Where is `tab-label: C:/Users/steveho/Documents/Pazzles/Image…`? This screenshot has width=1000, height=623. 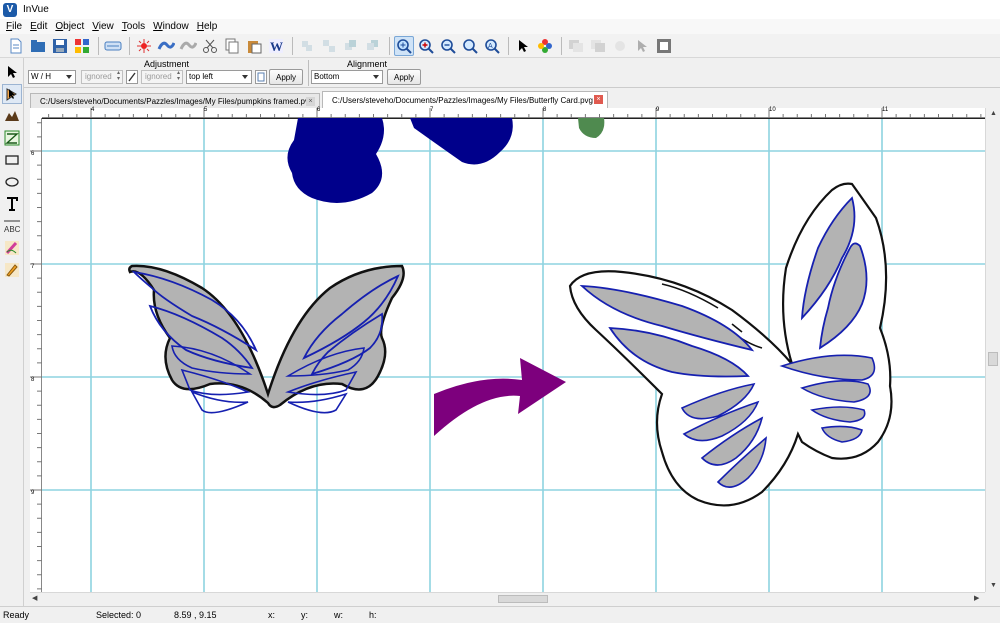 tab-label: C:/Users/steveho/Documents/Pazzles/Image… is located at coordinates (177, 101).